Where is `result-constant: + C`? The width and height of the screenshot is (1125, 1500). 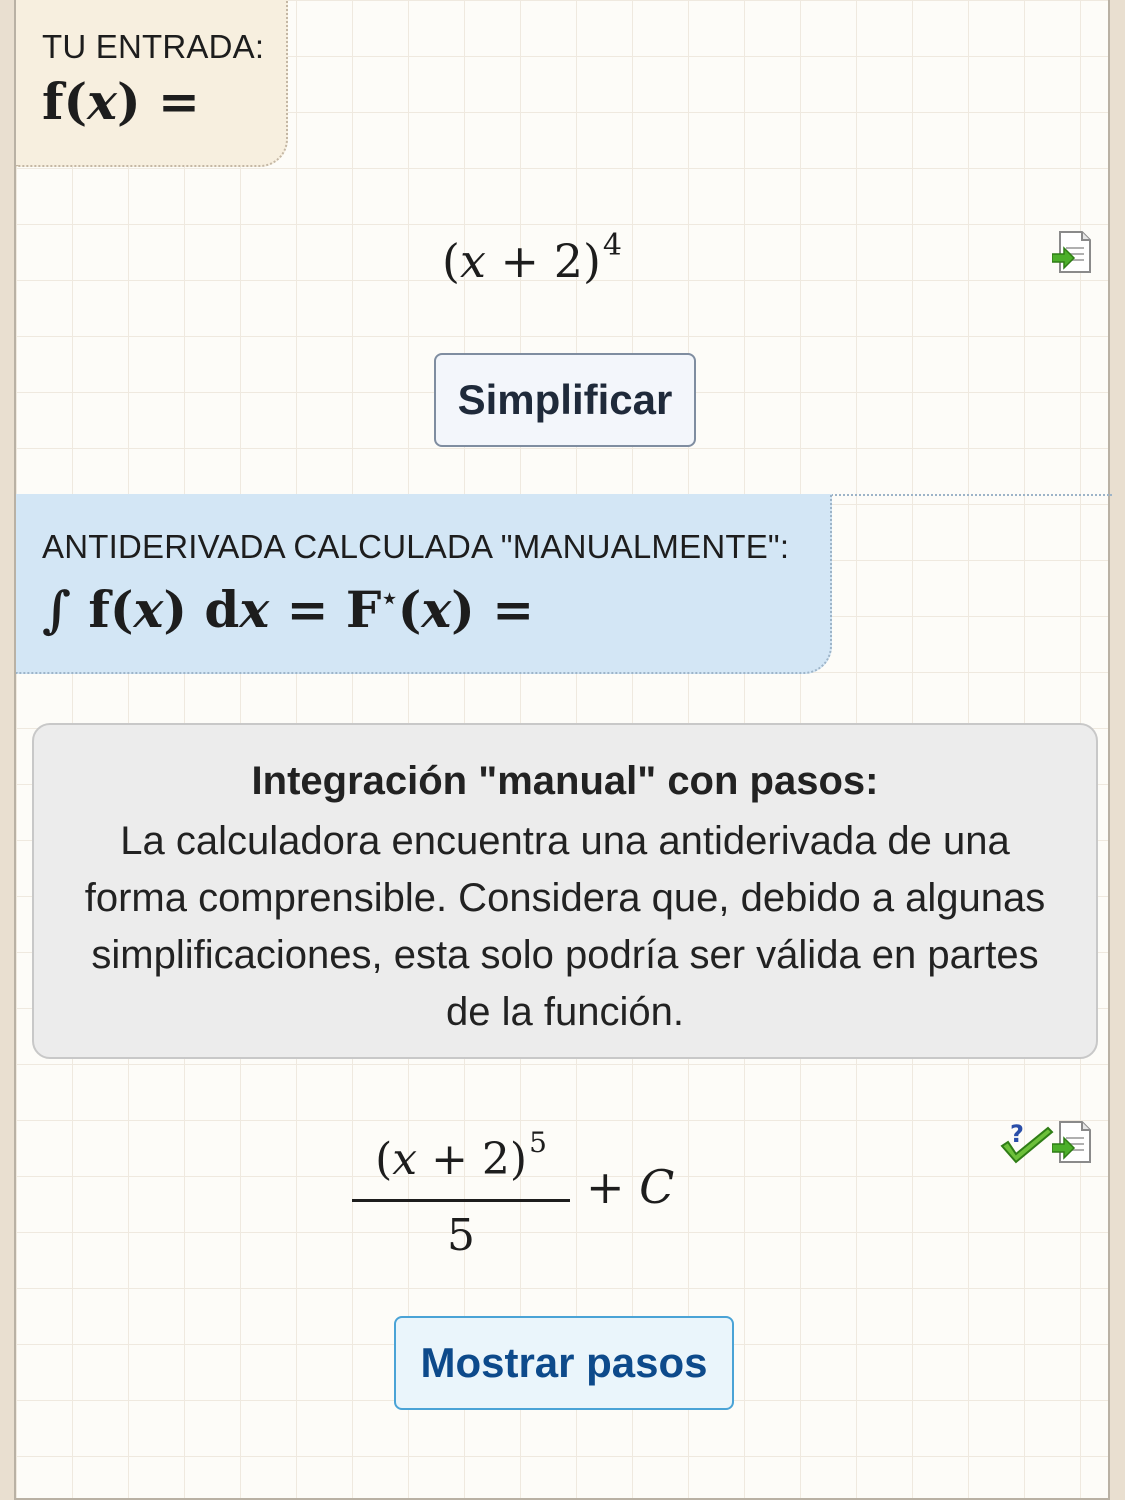
result-constant: + C is located at coordinates (630, 1187).